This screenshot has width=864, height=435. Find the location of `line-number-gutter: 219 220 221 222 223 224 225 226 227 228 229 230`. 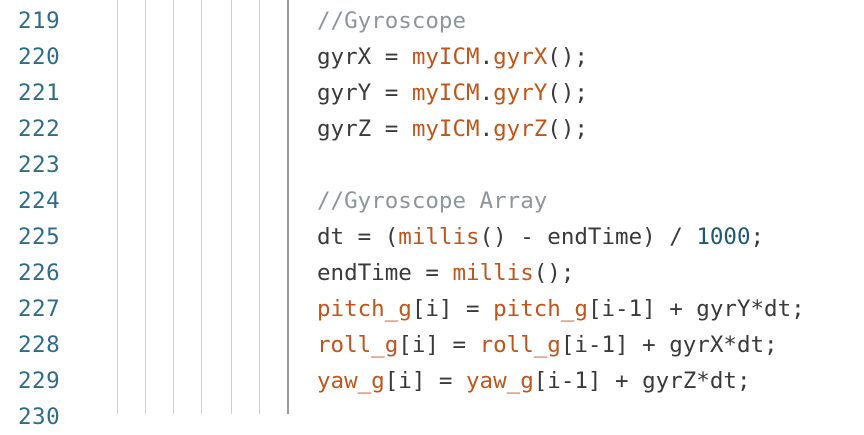

line-number-gutter: 219 220 221 222 223 224 225 226 227 228 229 230 is located at coordinates (40, 215).